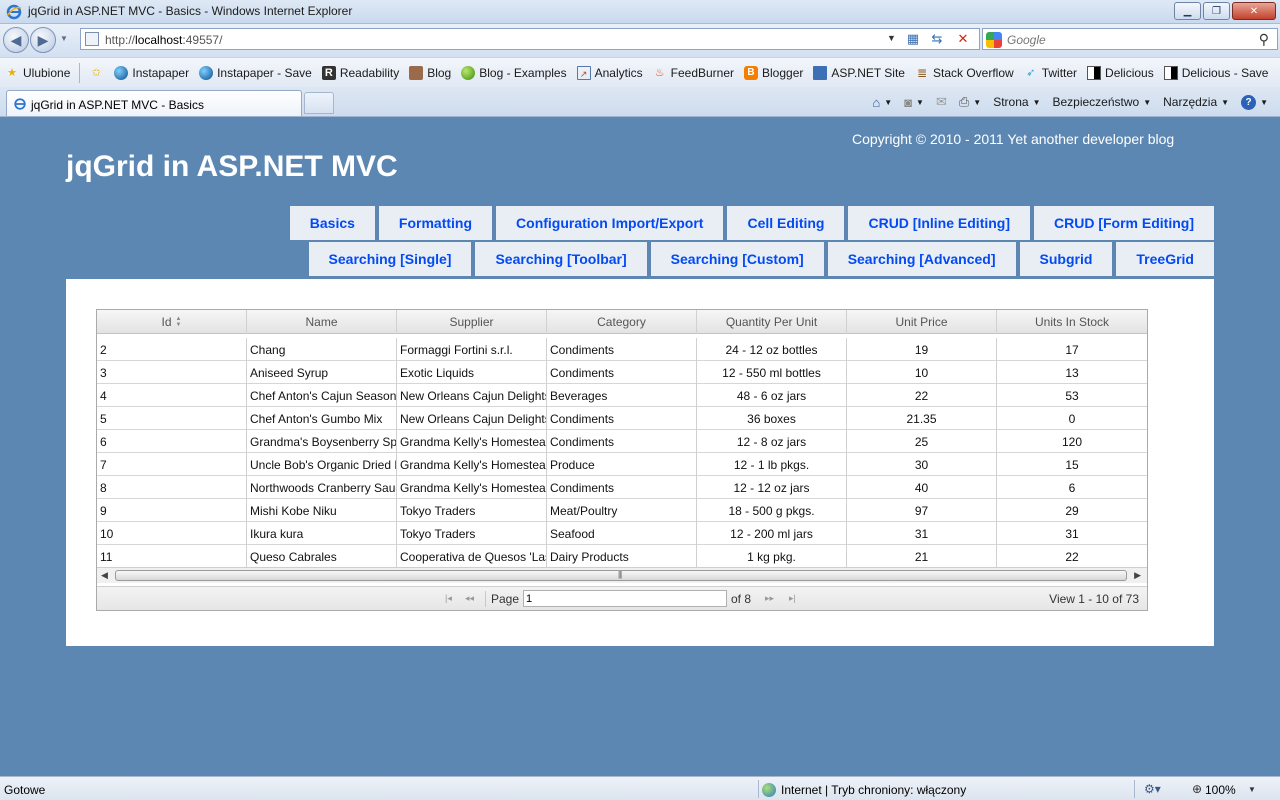 The height and width of the screenshot is (800, 1280). What do you see at coordinates (1130, 39) in the screenshot?
I see `search-input: Google ⚲` at bounding box center [1130, 39].